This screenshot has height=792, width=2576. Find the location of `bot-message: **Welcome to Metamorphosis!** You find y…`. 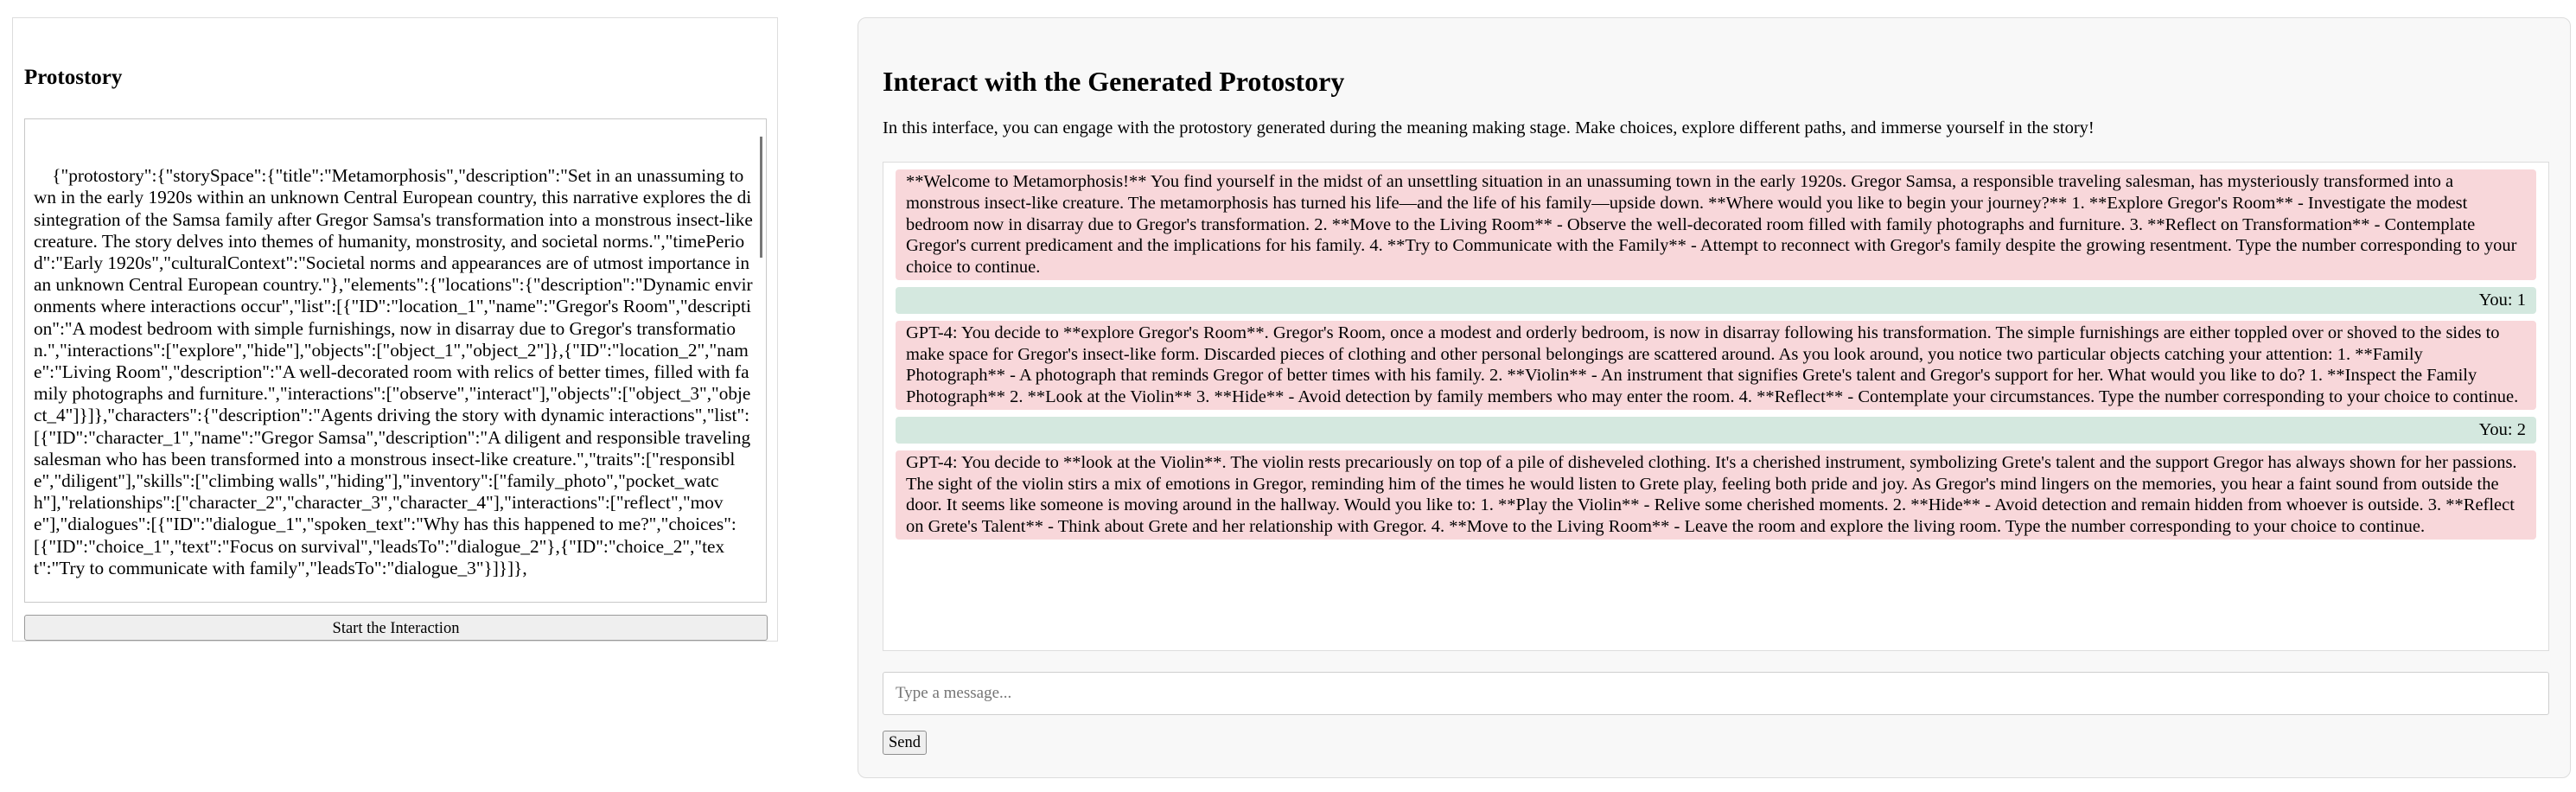

bot-message: **Welcome to Metamorphosis!** You find y… is located at coordinates (1716, 224).